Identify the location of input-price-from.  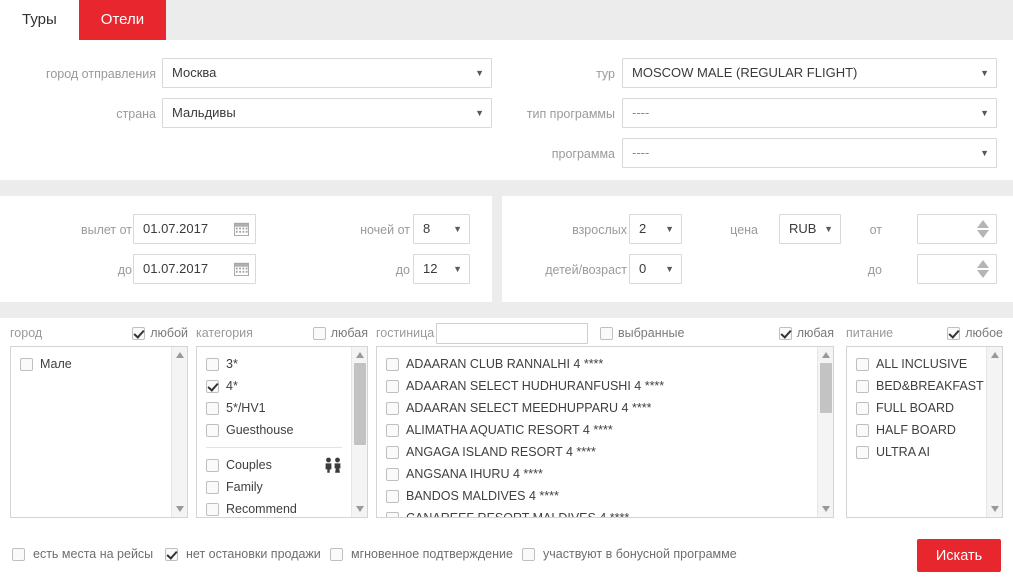
(957, 229).